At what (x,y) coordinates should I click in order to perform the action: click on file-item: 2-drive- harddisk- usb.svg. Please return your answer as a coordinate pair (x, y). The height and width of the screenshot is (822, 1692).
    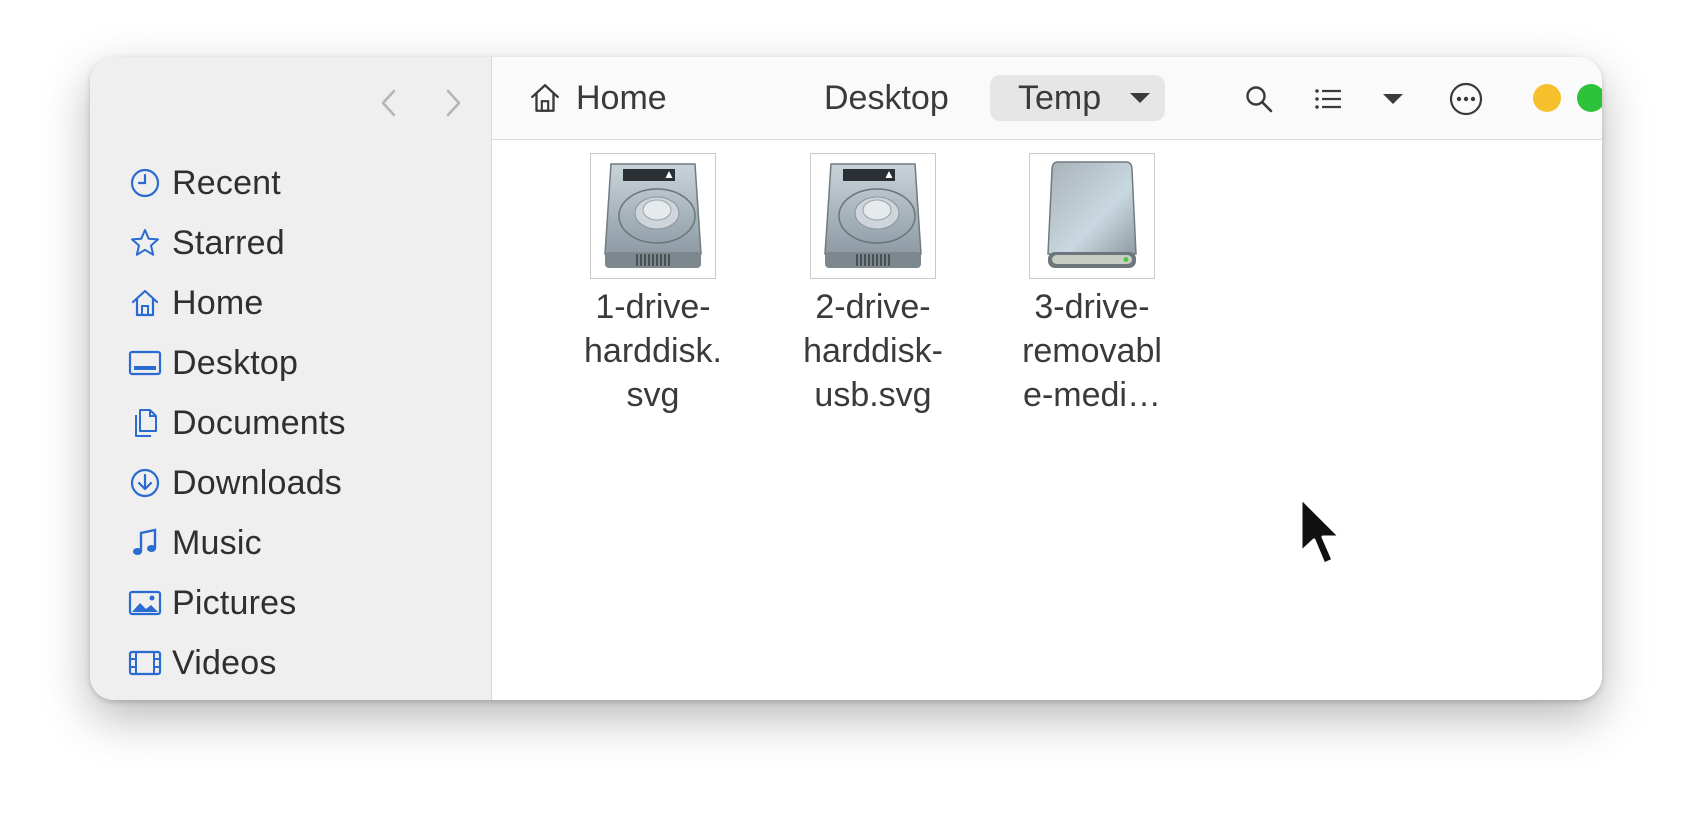
    Looking at the image, I should click on (873, 285).